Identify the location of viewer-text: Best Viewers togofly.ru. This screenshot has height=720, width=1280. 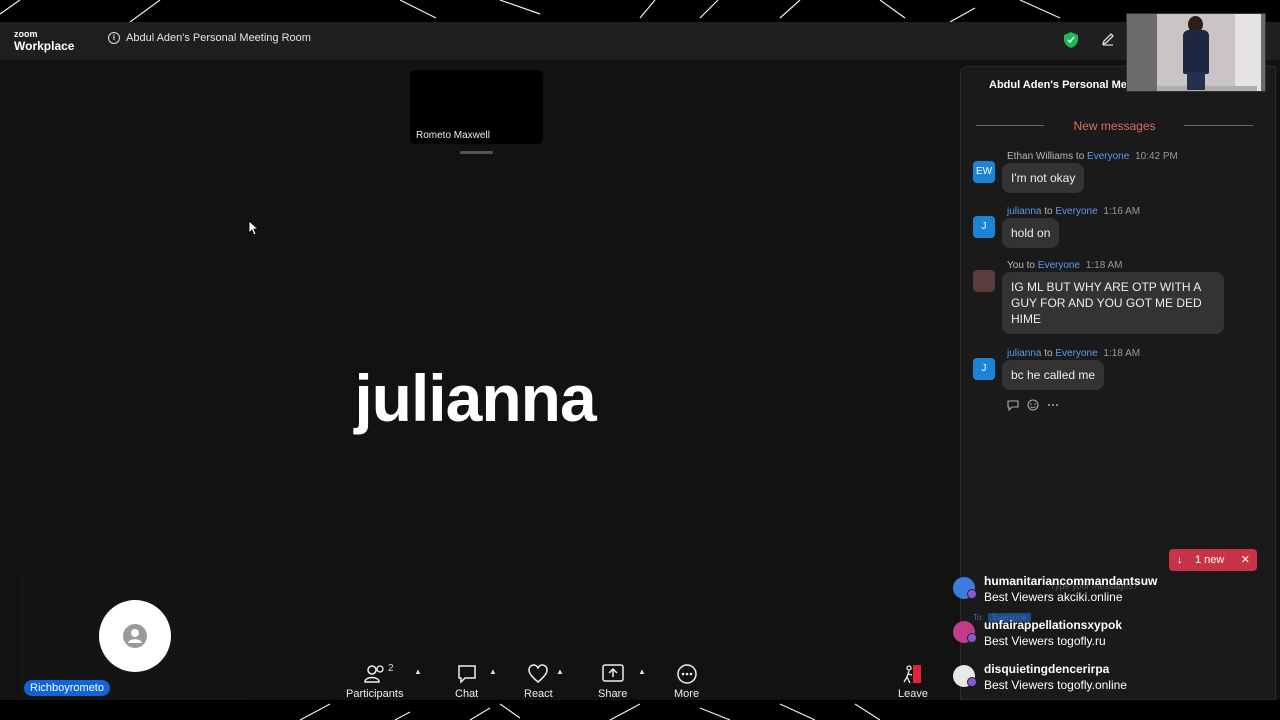
(1045, 641).